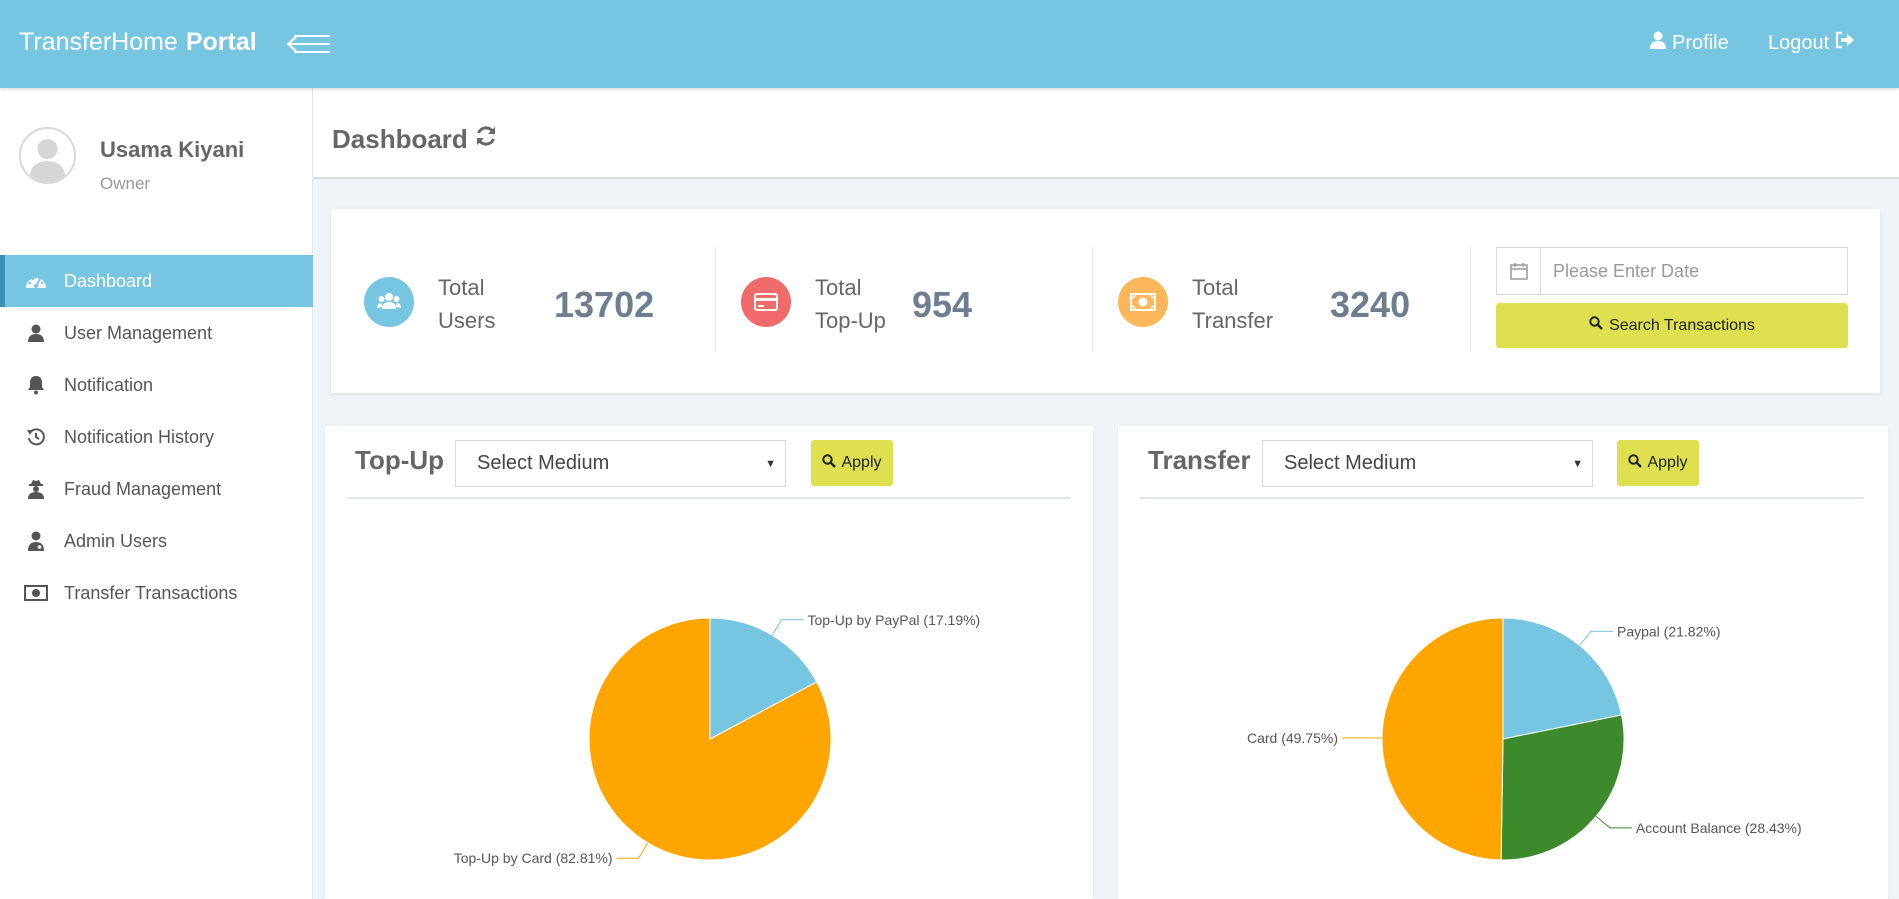 This screenshot has width=1899, height=899. Describe the element at coordinates (221, 42) in the screenshot. I see `brand-portal: Portal` at that location.